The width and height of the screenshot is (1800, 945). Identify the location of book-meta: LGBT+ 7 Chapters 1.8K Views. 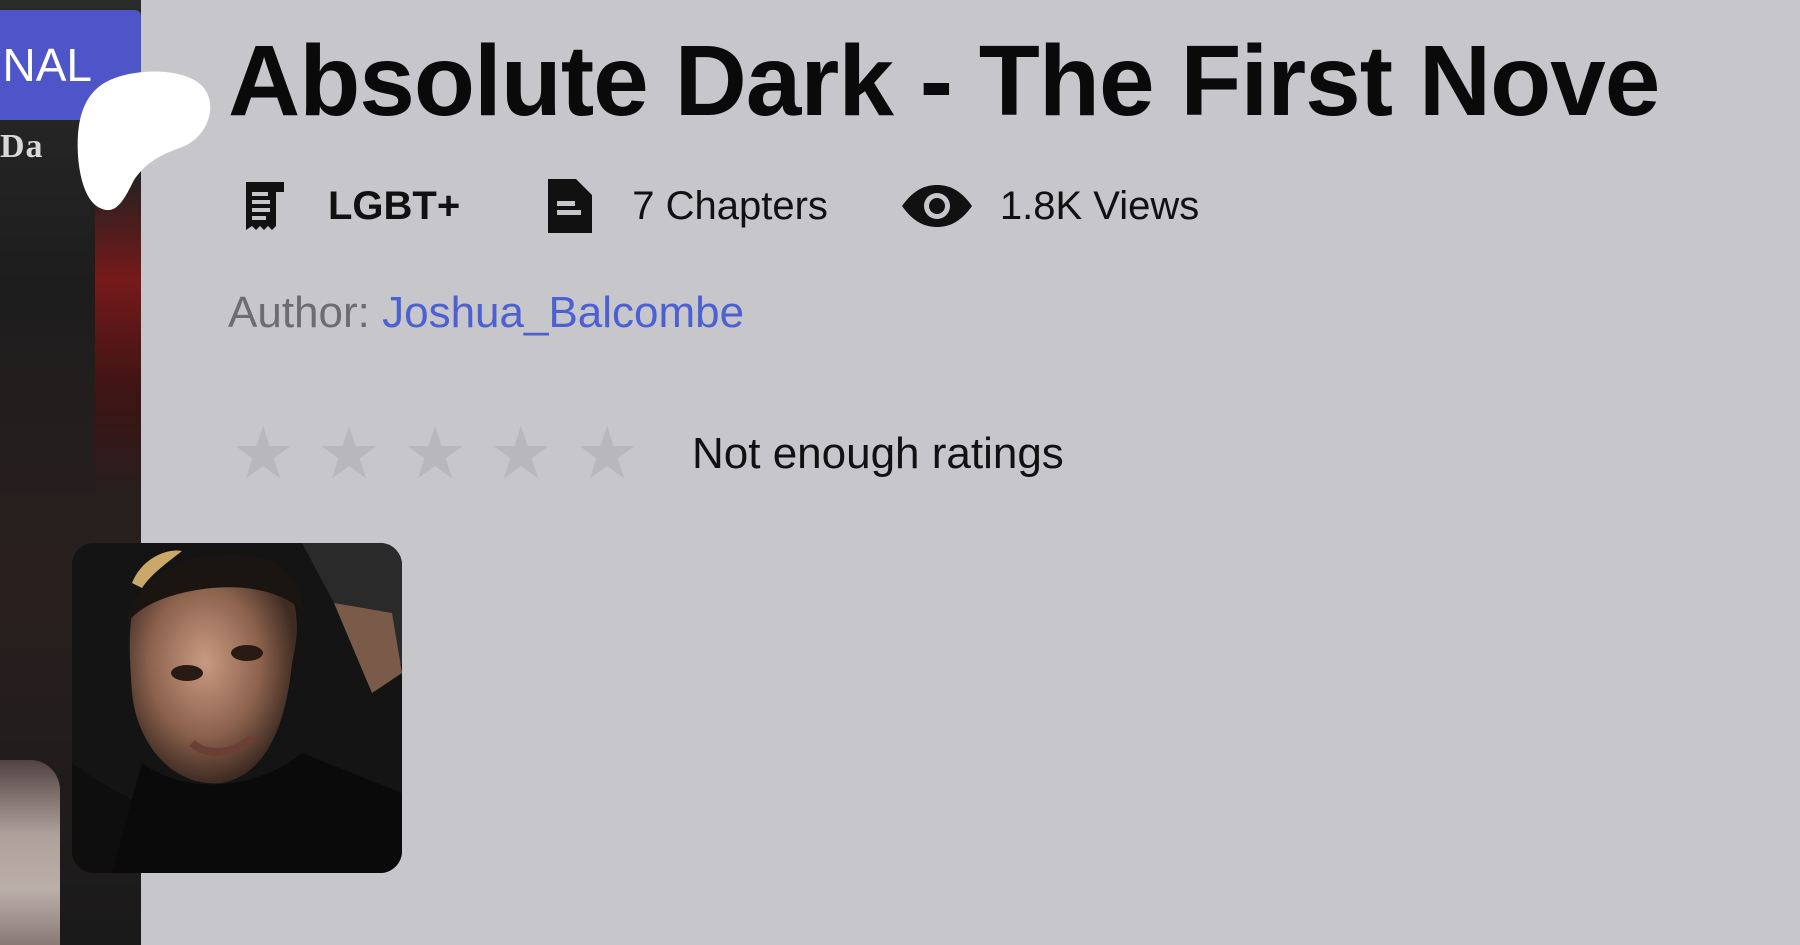
(719, 206).